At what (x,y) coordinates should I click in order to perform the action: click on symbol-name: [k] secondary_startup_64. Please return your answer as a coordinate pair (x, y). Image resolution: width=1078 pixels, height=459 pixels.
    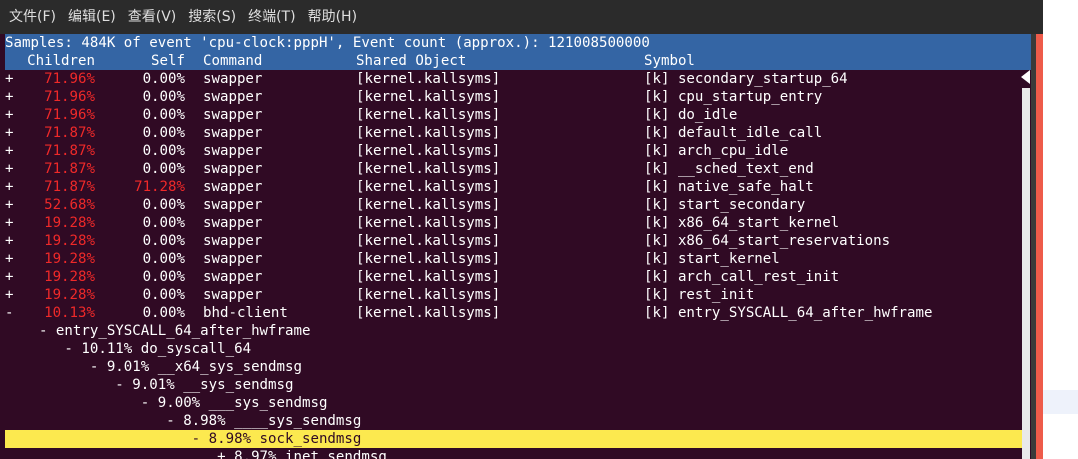
    Looking at the image, I should click on (746, 79).